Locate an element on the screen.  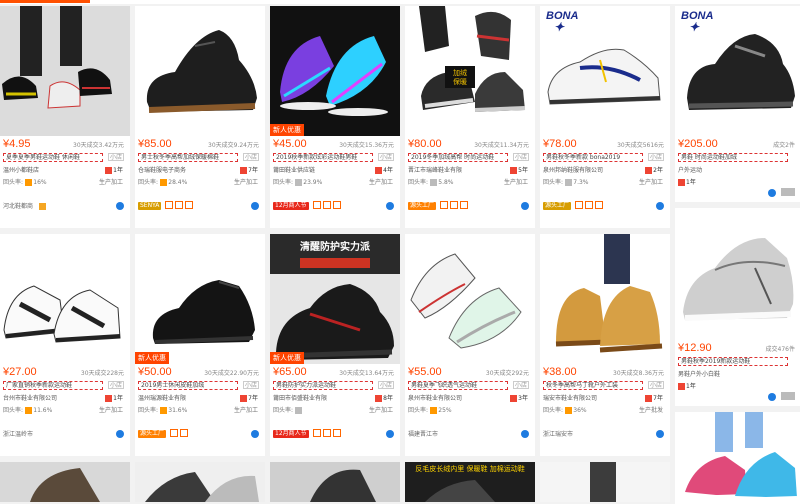
product-card: ¥12.90 成交476件 男鞋秋季2019新款运动鞋 男鞋户外小白鞋 1年 is located at coordinates (737, 307).